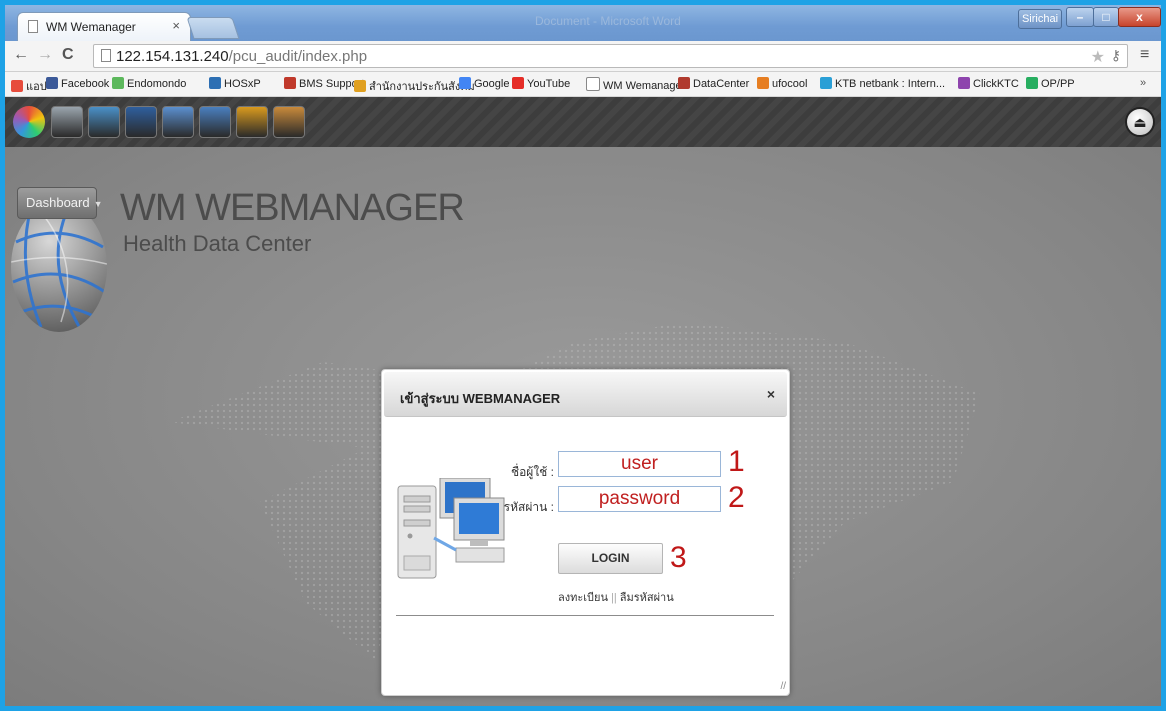 This screenshot has width=1166, height=711. I want to click on bookmark-item: Google, so click(484, 83).